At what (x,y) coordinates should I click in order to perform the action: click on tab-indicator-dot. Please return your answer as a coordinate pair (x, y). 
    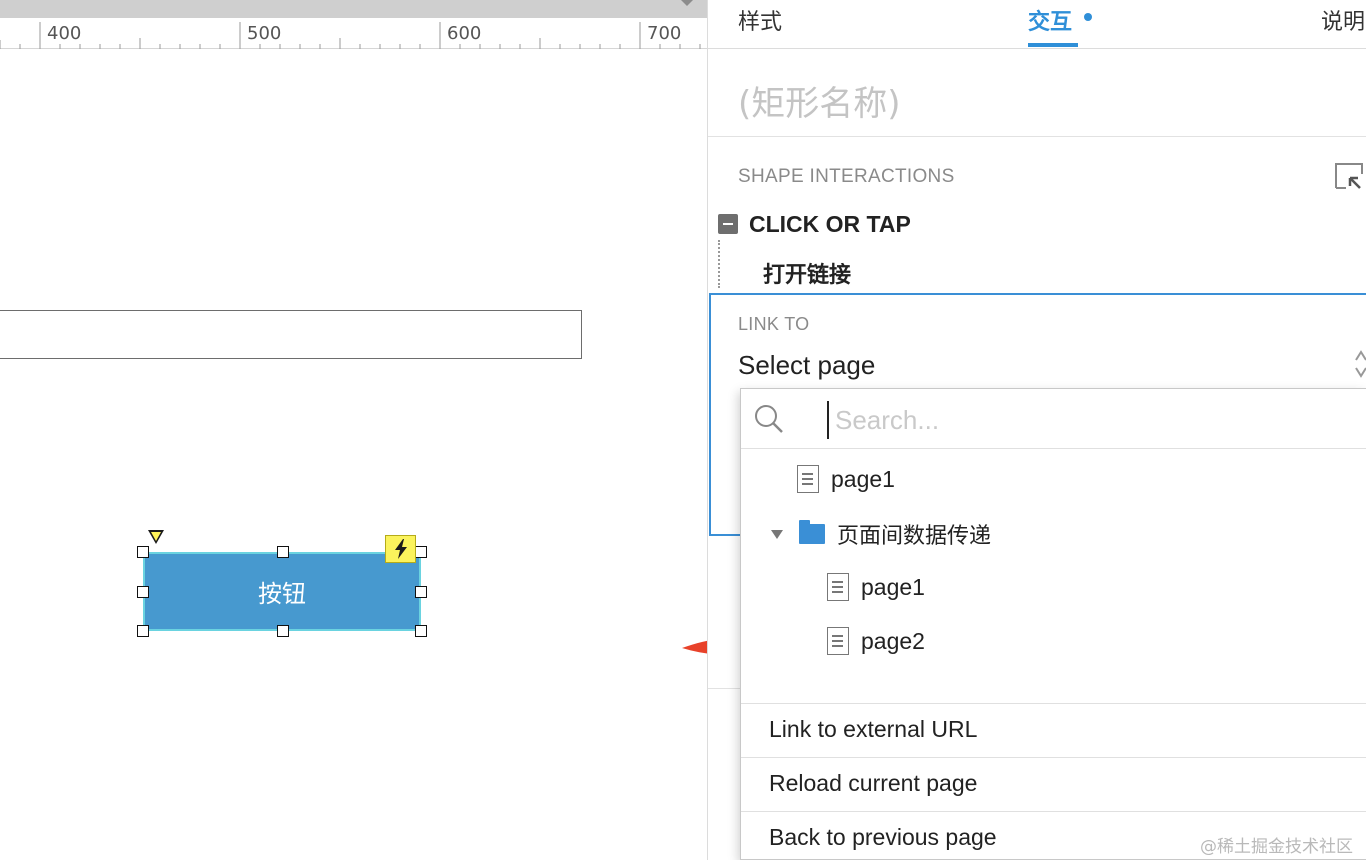
    Looking at the image, I should click on (1088, 17).